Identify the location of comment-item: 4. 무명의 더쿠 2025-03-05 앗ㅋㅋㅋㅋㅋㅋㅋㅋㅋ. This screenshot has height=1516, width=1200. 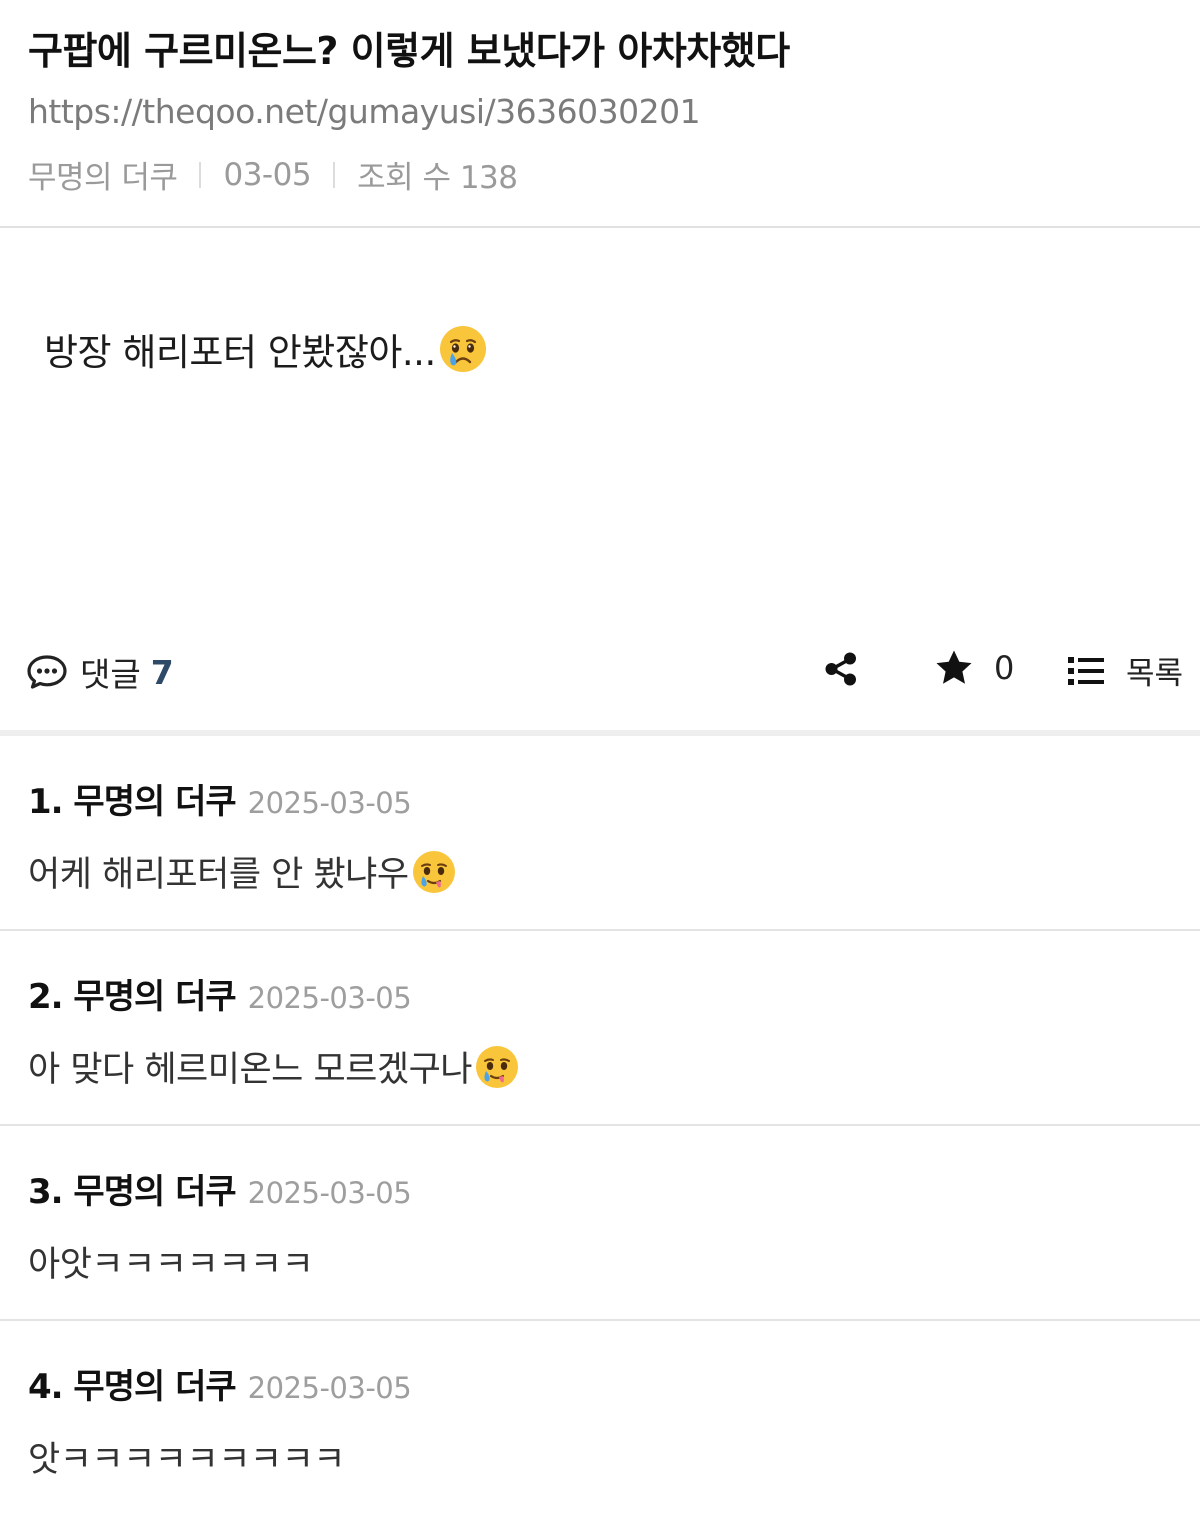
(600, 1418).